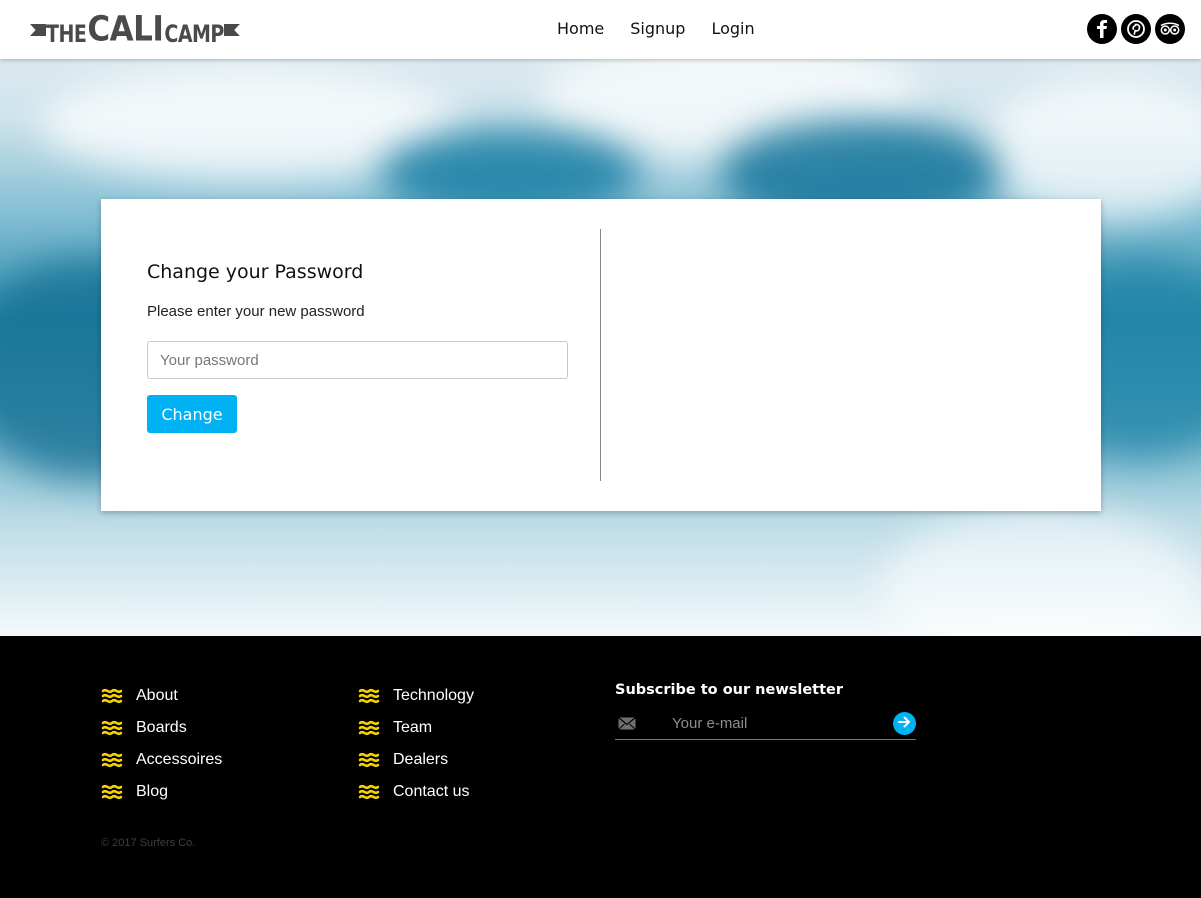  Describe the element at coordinates (192, 414) in the screenshot. I see `change-button: Change` at that location.